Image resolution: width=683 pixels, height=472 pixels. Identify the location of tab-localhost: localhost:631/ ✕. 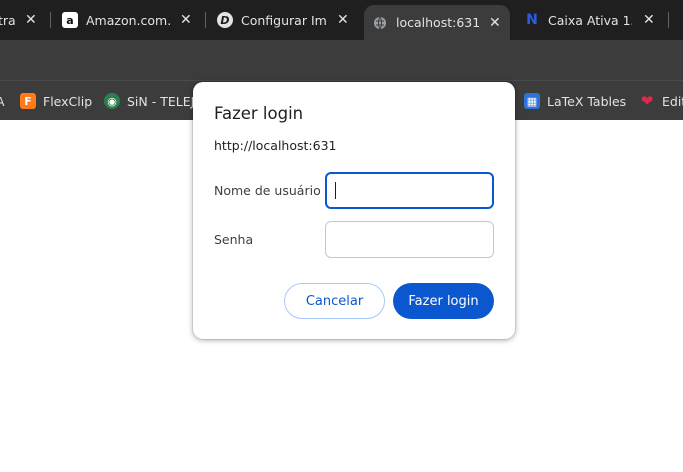
(437, 22).